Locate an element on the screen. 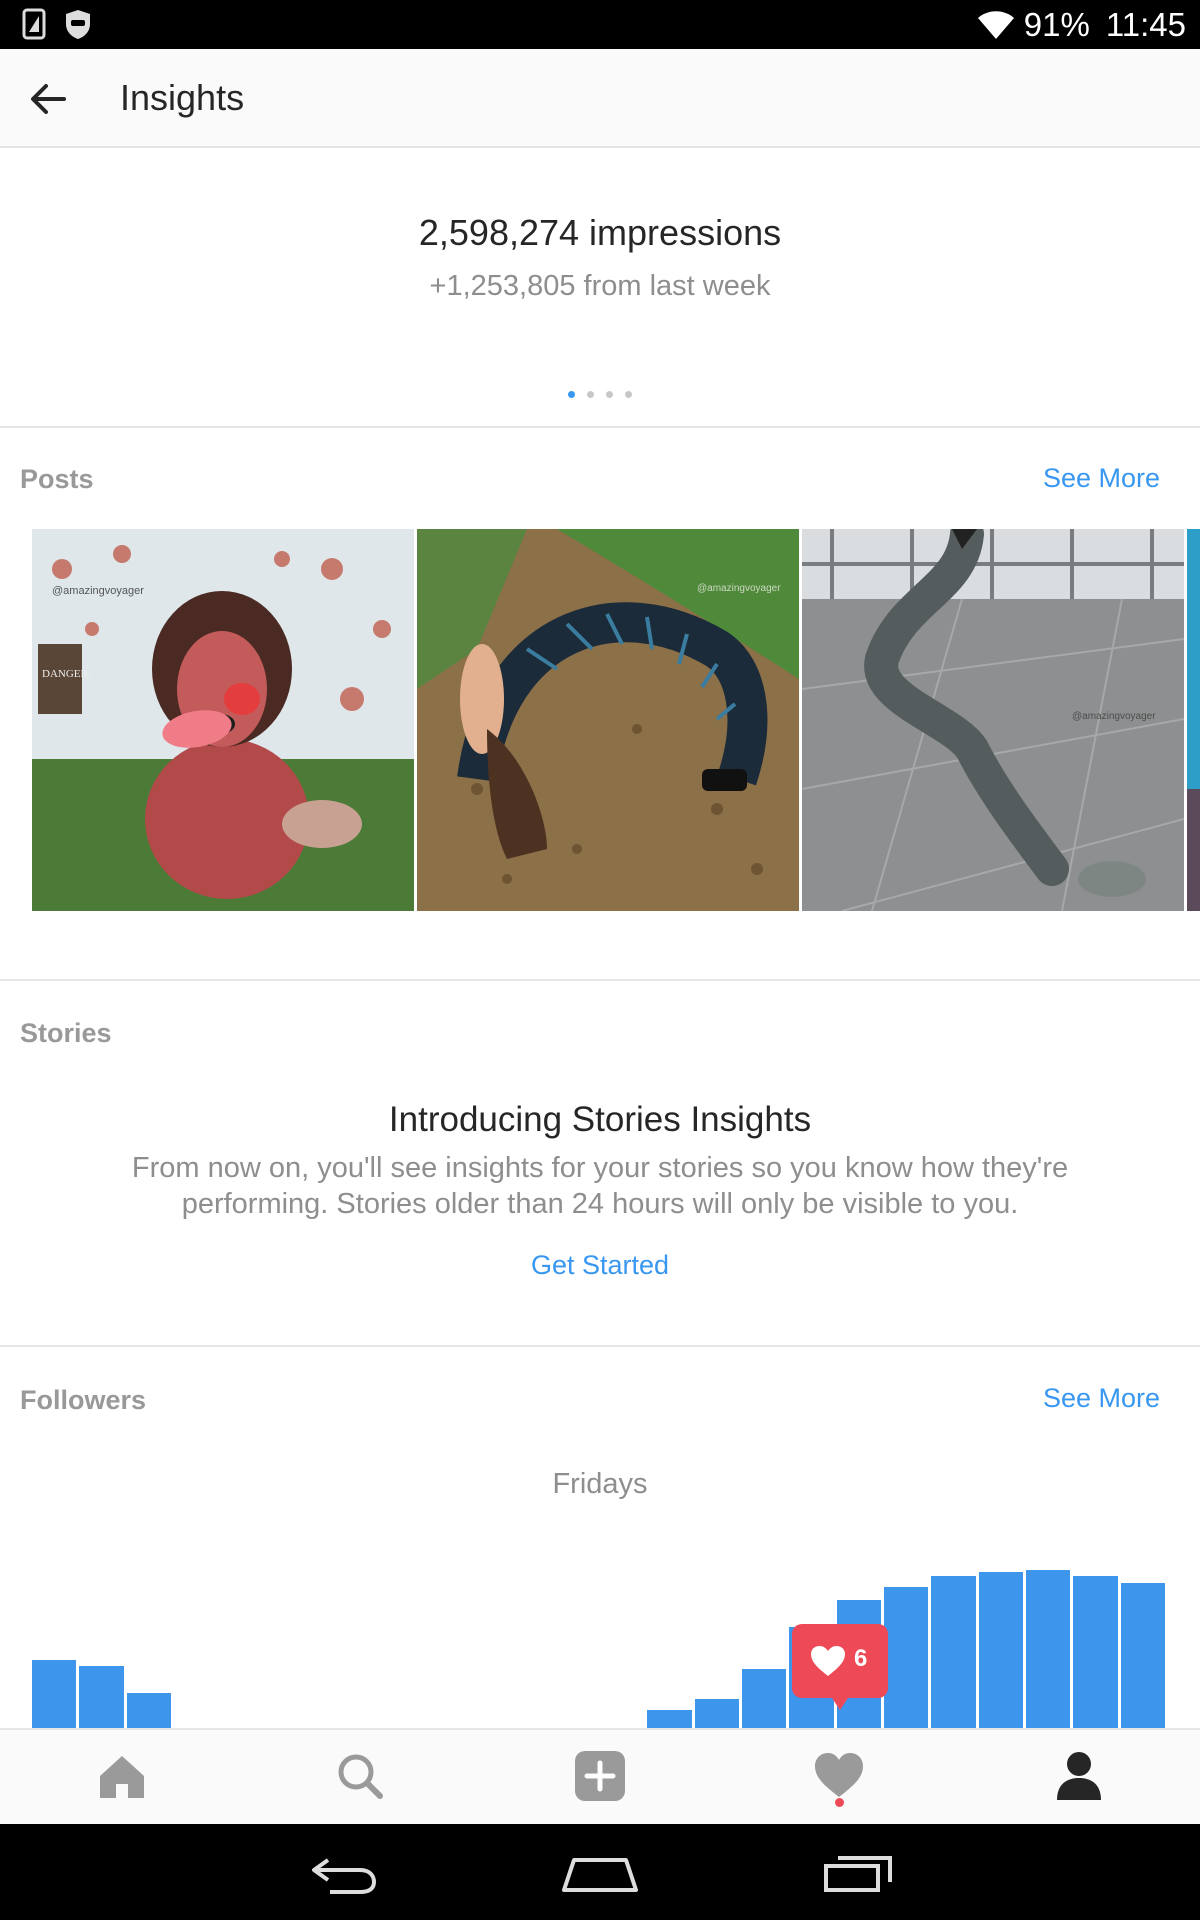 The height and width of the screenshot is (1920, 1200). app-bar: Insights is located at coordinates (600, 98).